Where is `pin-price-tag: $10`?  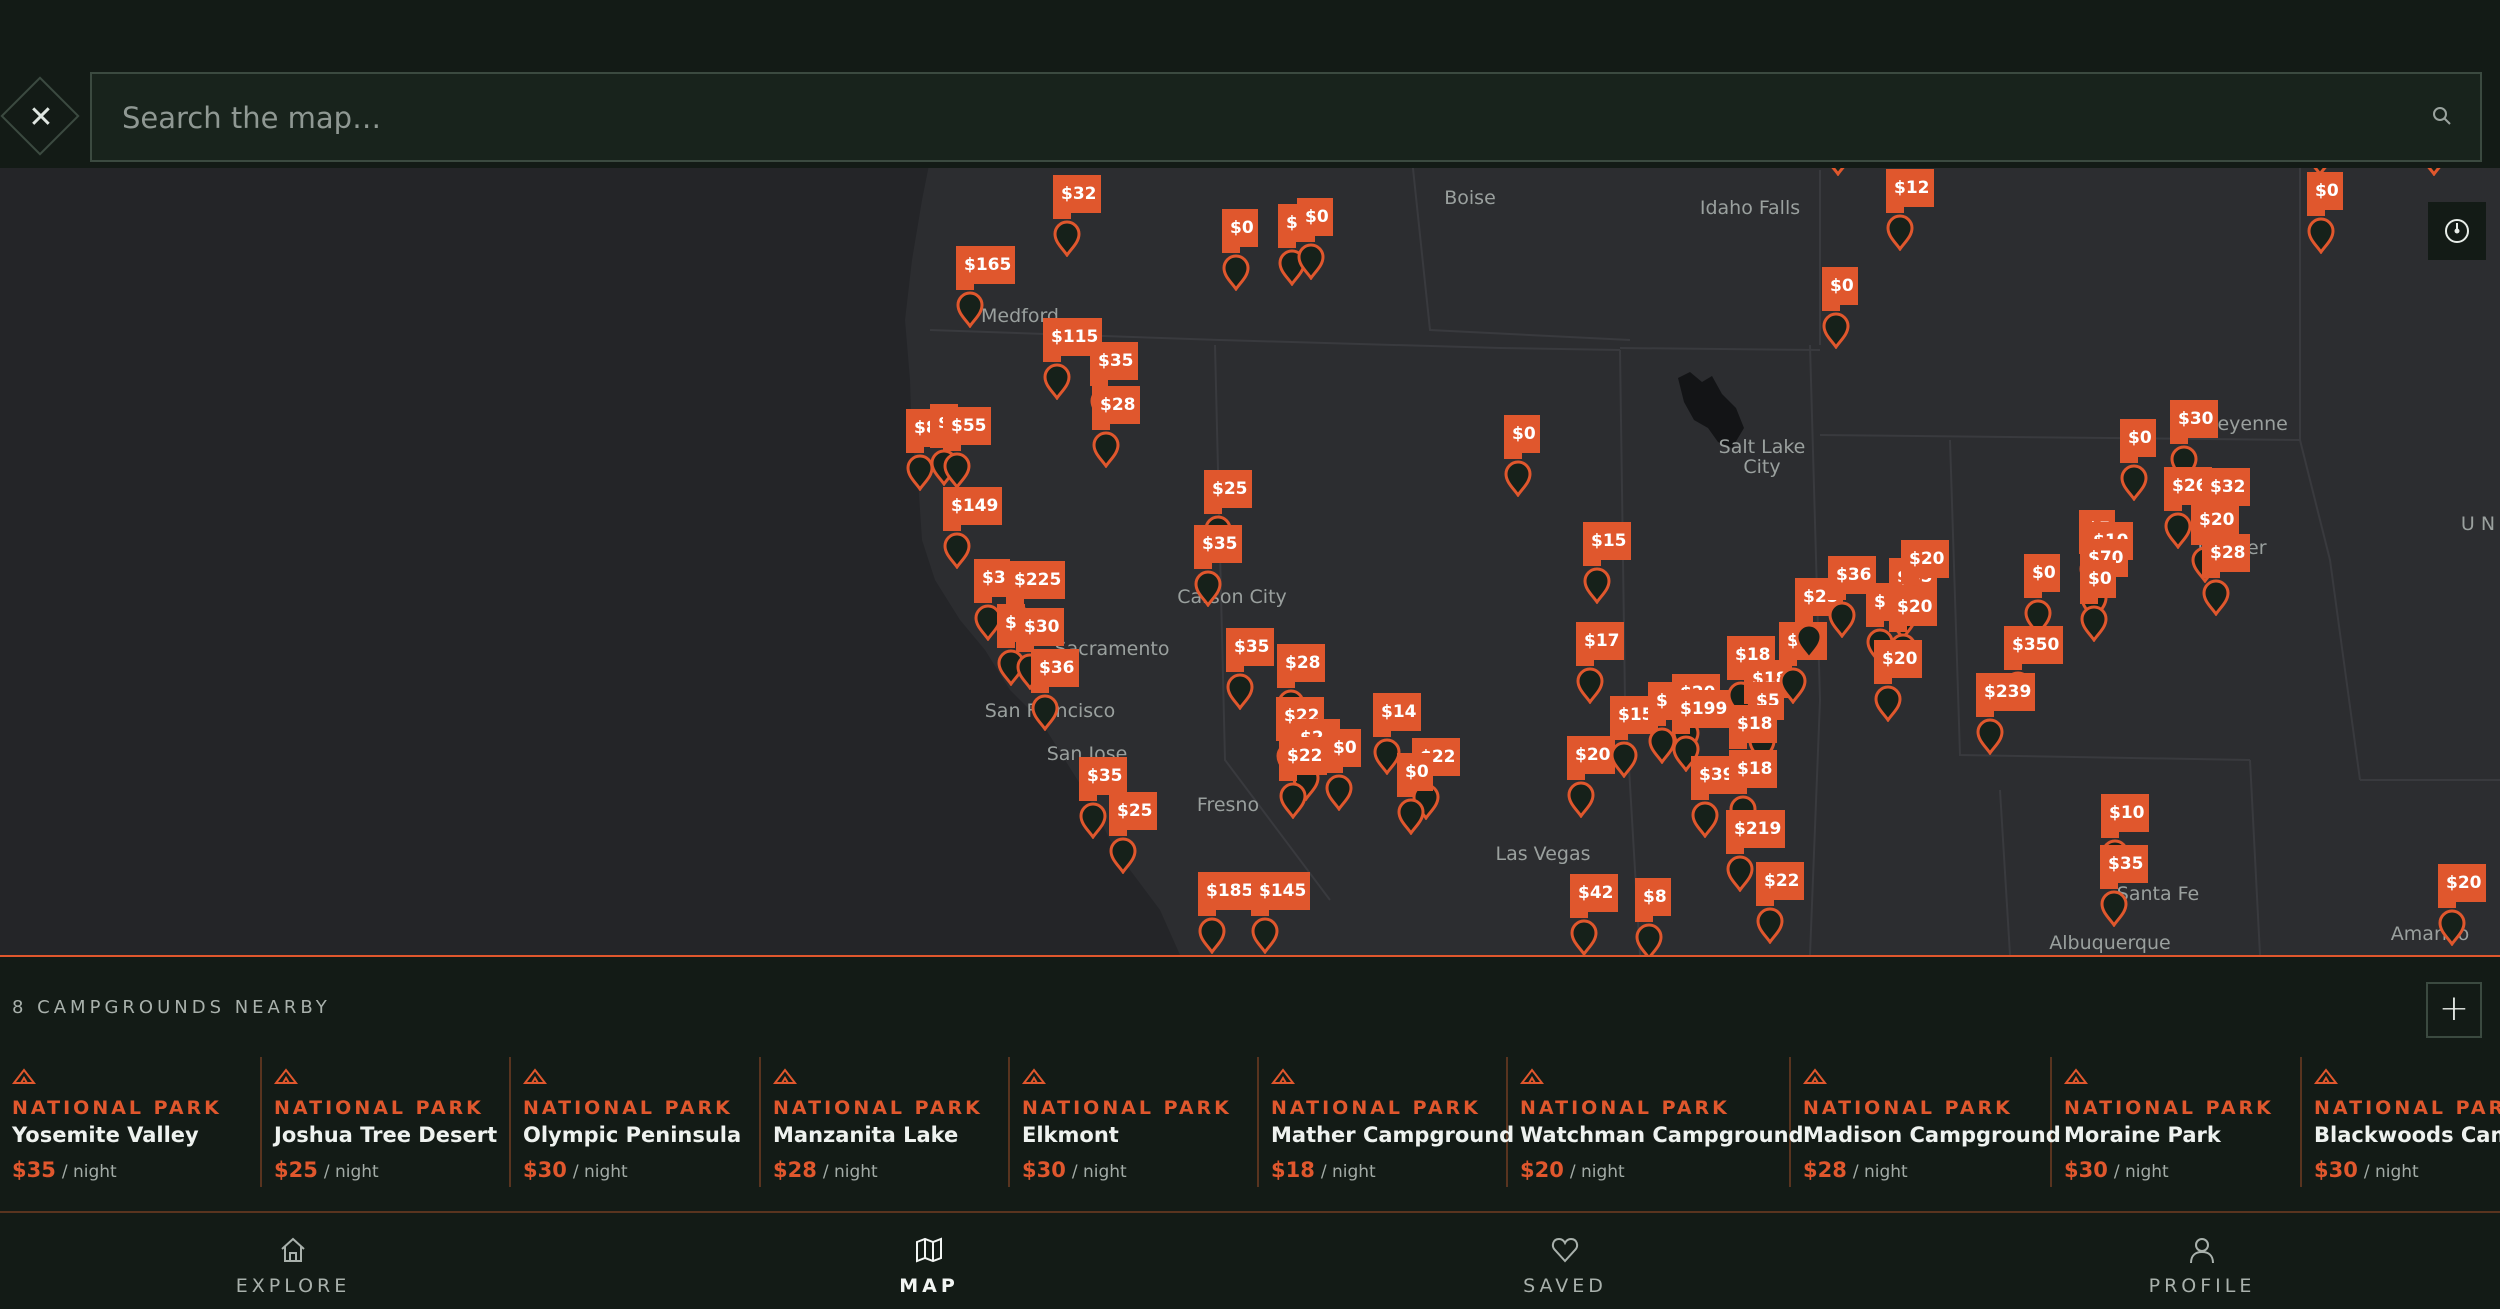
pin-price-tag: $10 is located at coordinates (2125, 816).